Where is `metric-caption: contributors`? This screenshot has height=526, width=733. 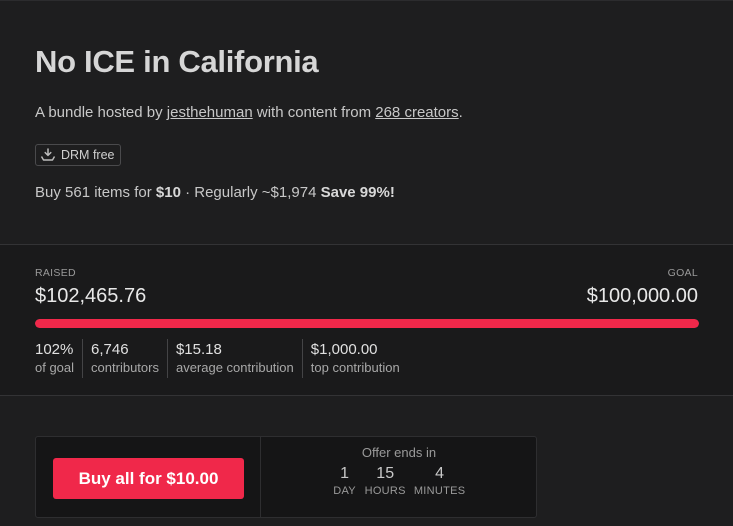 metric-caption: contributors is located at coordinates (125, 367).